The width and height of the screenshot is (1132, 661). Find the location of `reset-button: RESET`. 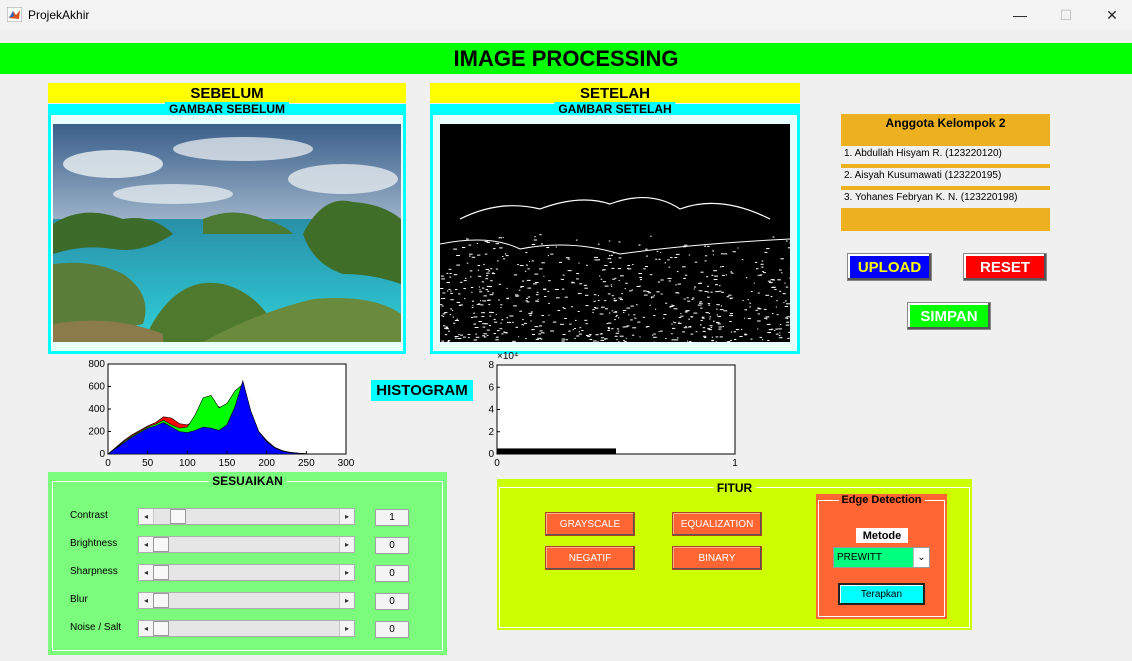

reset-button: RESET is located at coordinates (1005, 267).